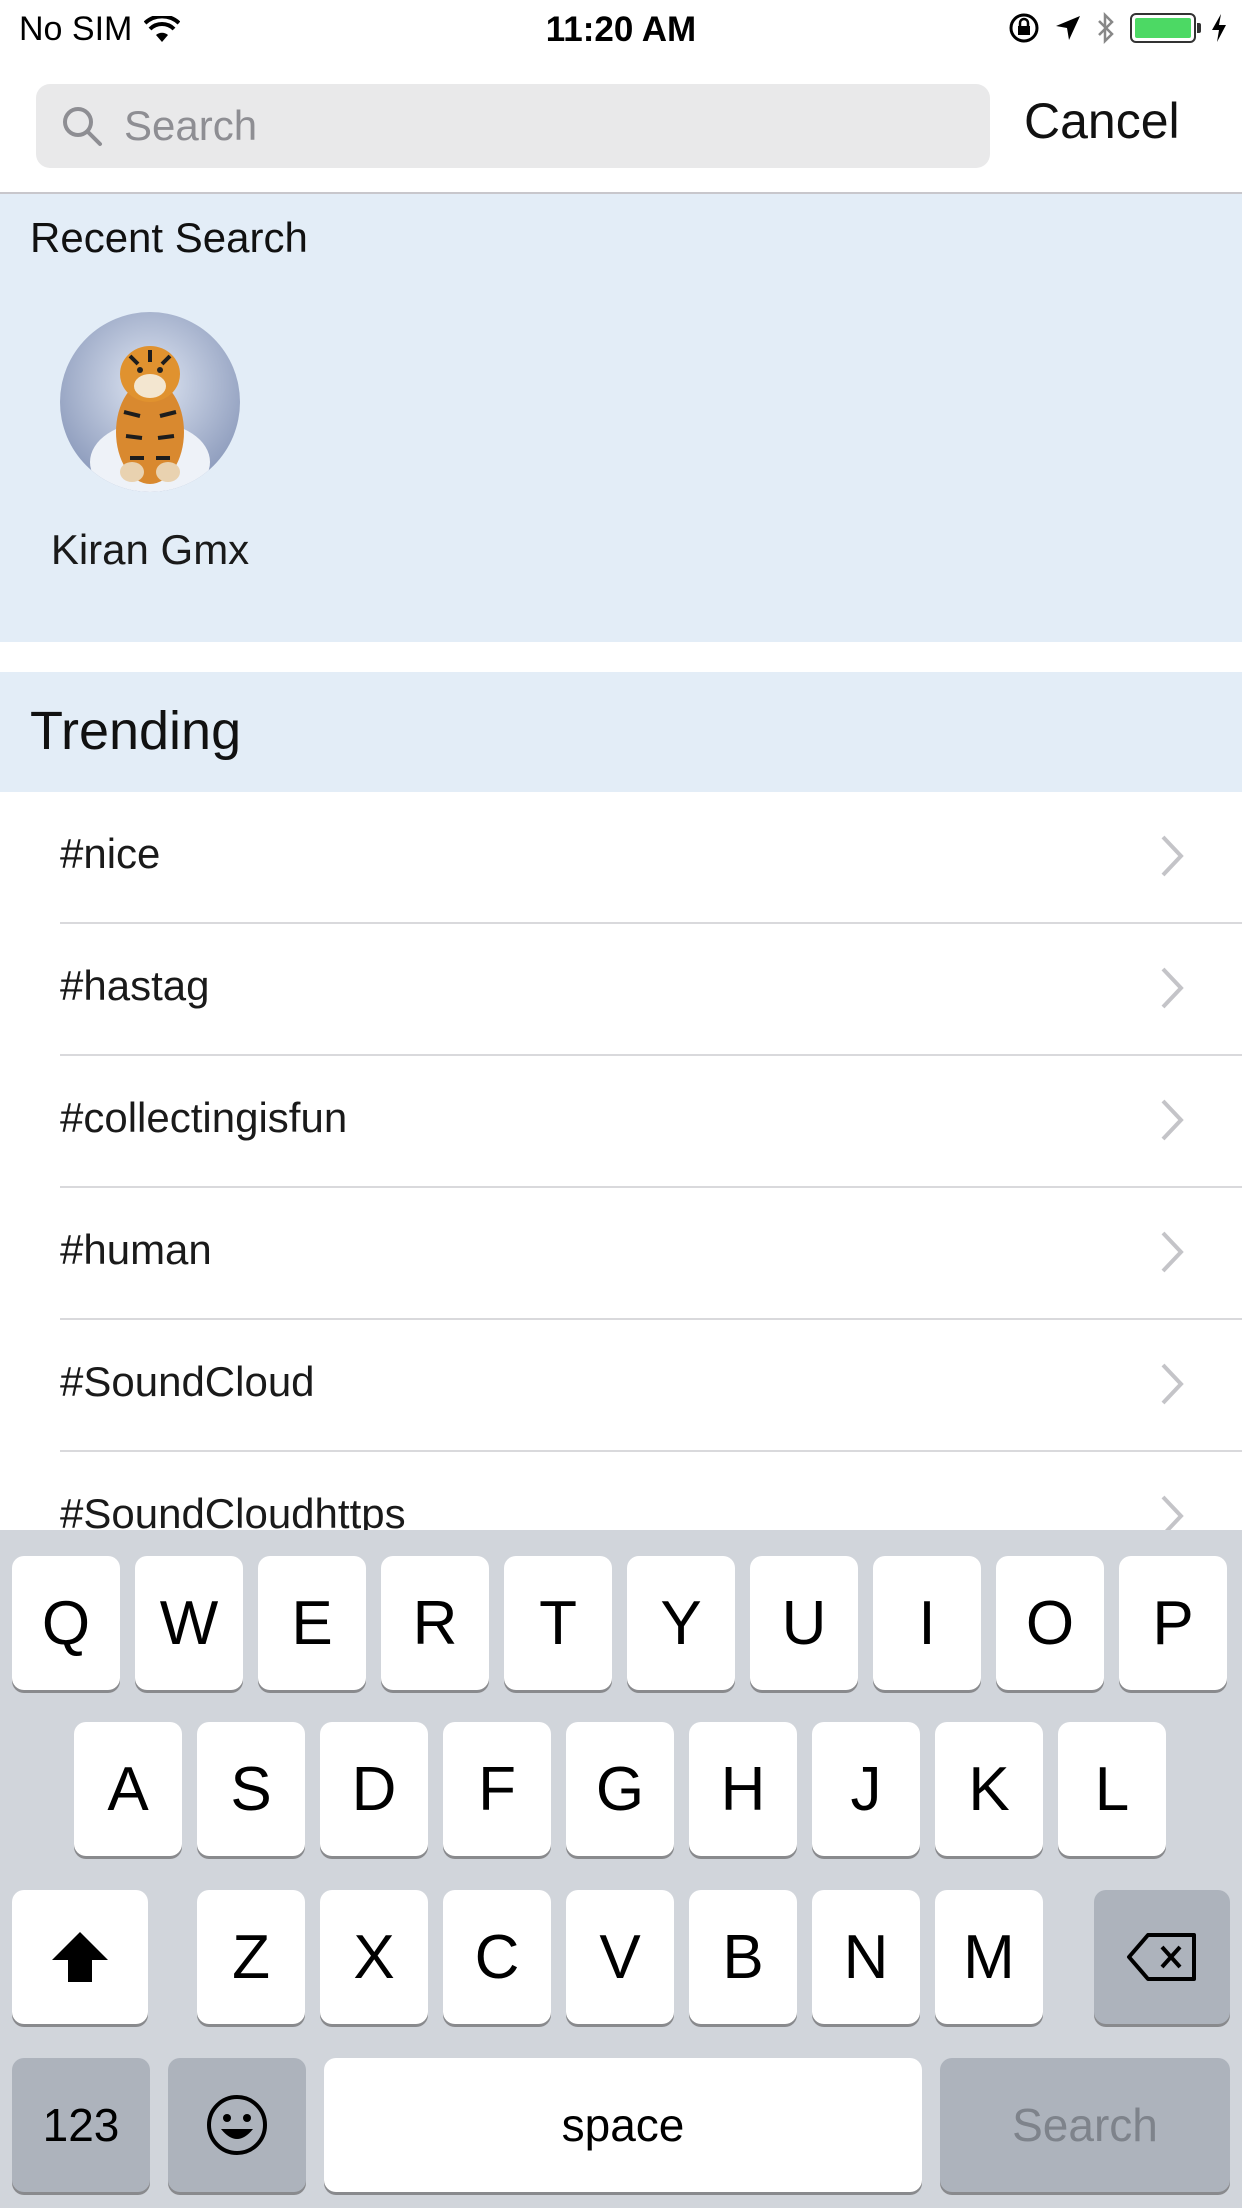 Image resolution: width=1242 pixels, height=2208 pixels. Describe the element at coordinates (81, 2125) in the screenshot. I see `numbers-key: 123` at that location.